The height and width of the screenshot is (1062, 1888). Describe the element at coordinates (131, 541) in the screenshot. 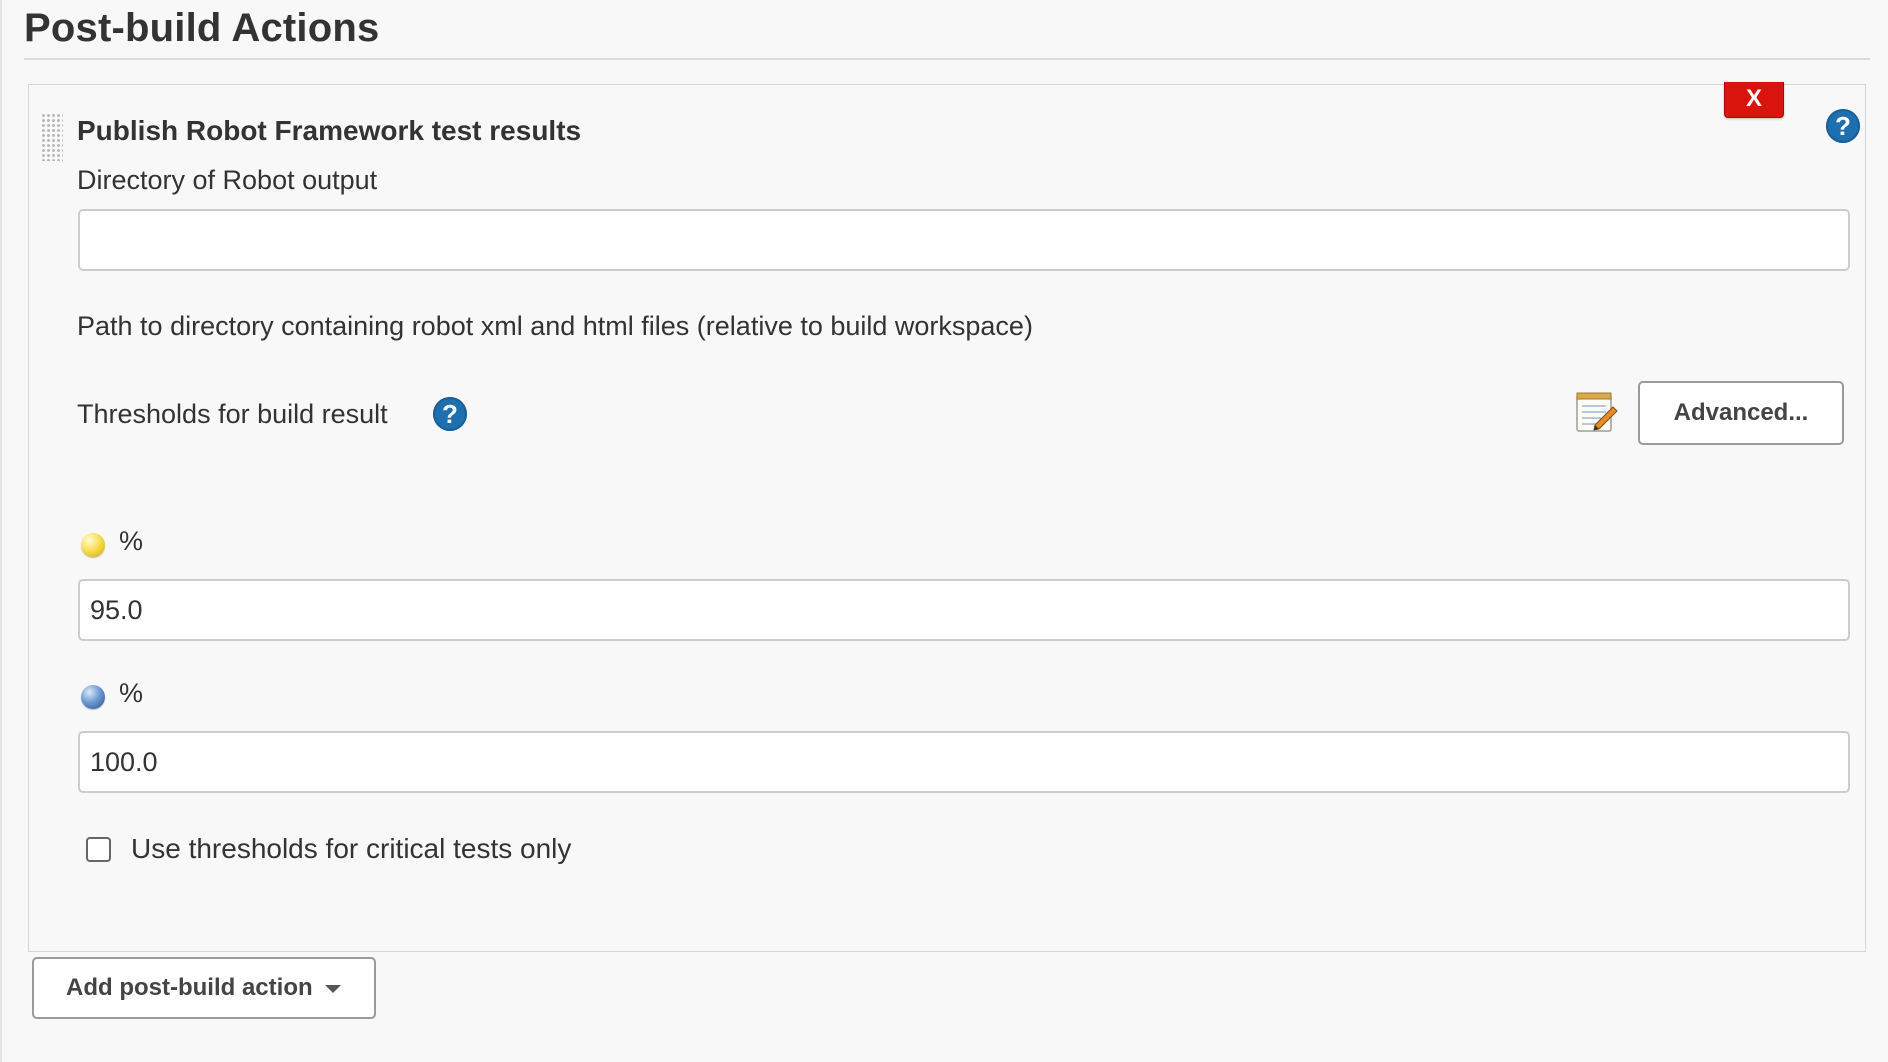

I see `unstable-threshold-label: %` at that location.